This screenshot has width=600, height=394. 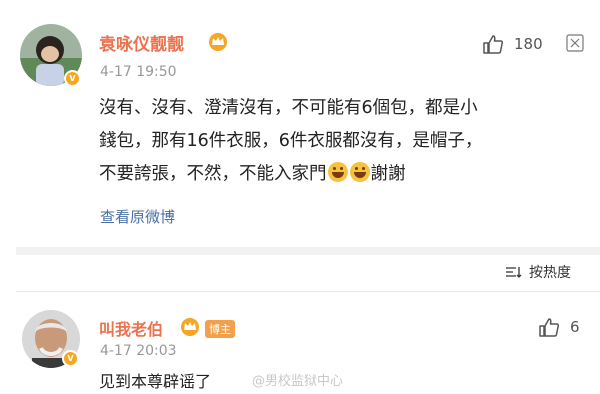 I want to click on like-button: 6, so click(x=559, y=327).